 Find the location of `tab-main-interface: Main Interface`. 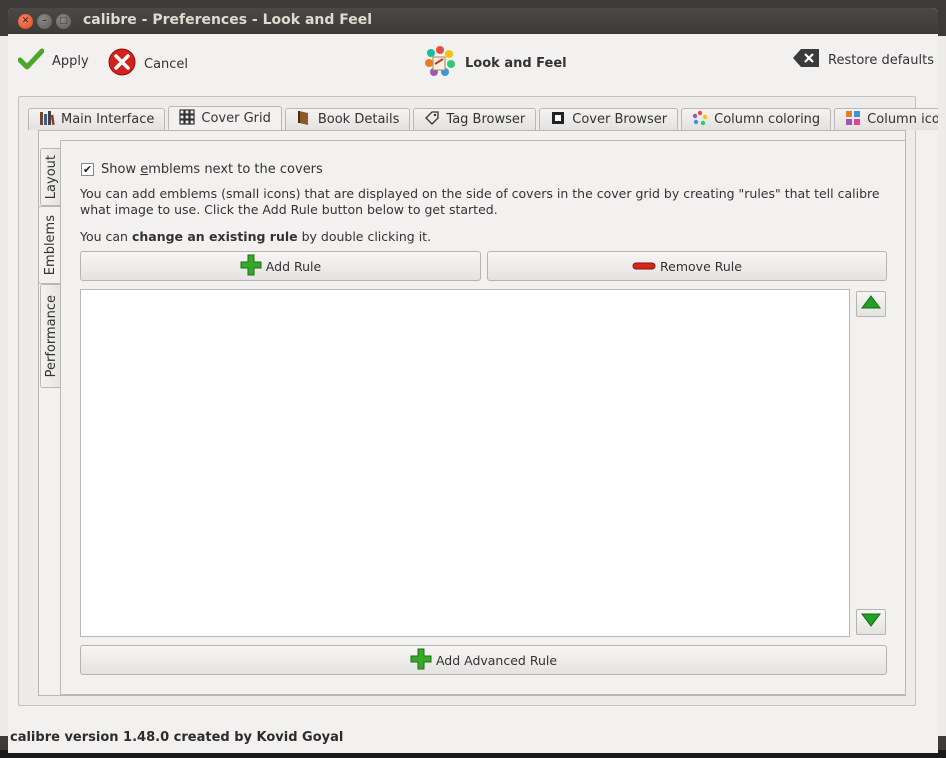

tab-main-interface: Main Interface is located at coordinates (97, 119).